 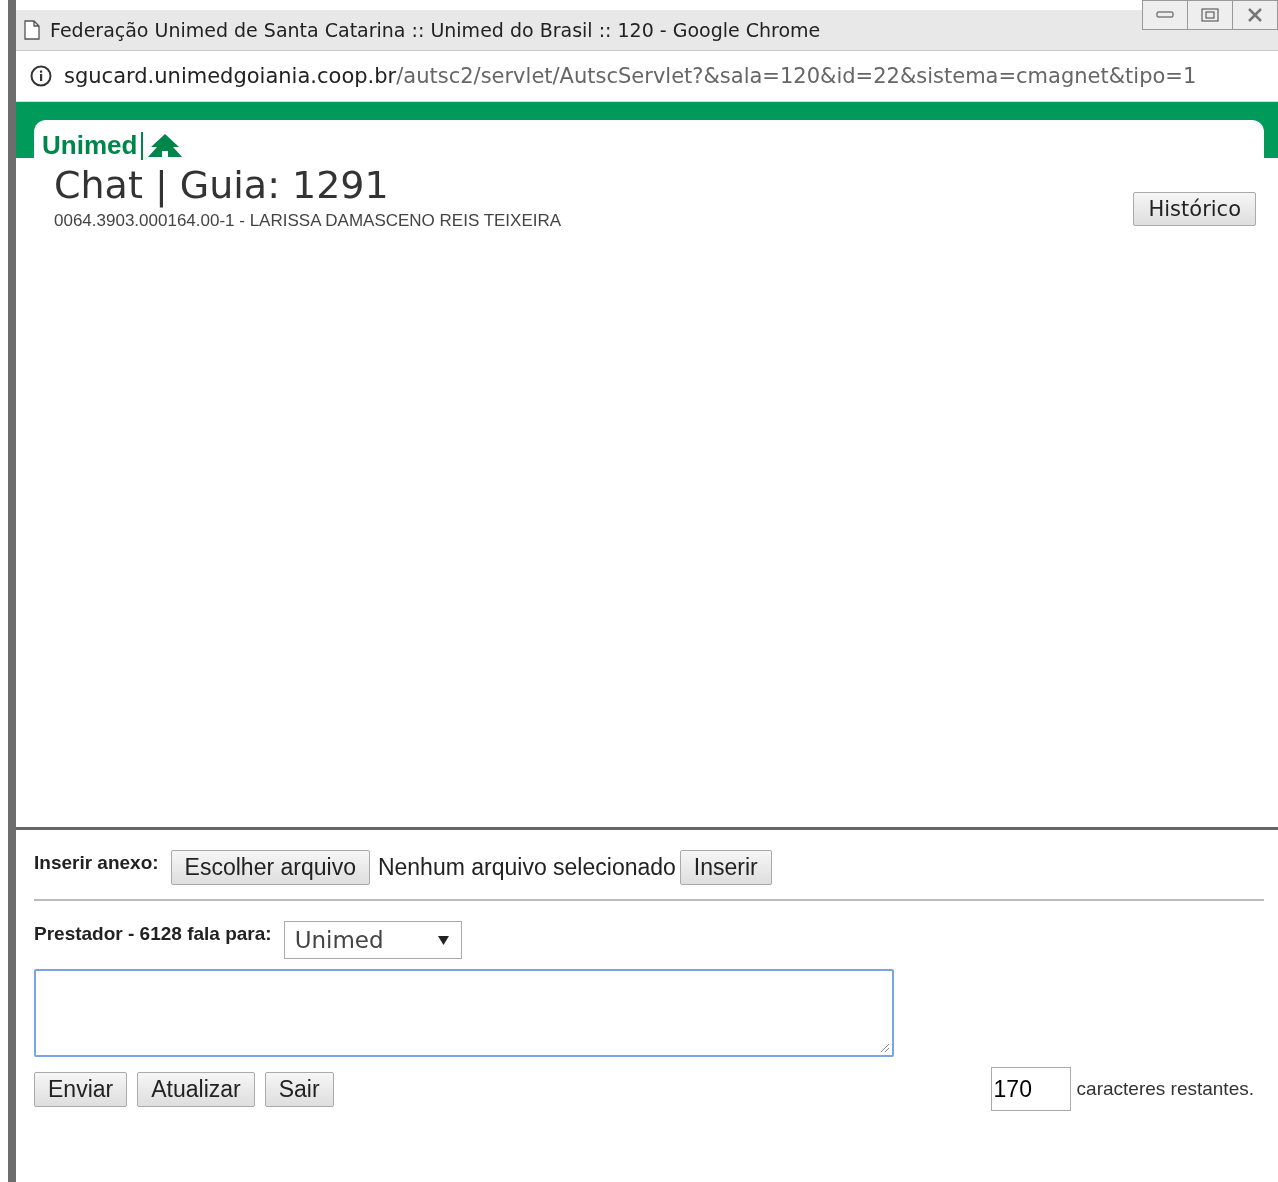 I want to click on url-path: /autsc2/servlet/AutscServlet?&sala=120&id=22&sistema=cmagnet&tipo=1, so click(x=796, y=76).